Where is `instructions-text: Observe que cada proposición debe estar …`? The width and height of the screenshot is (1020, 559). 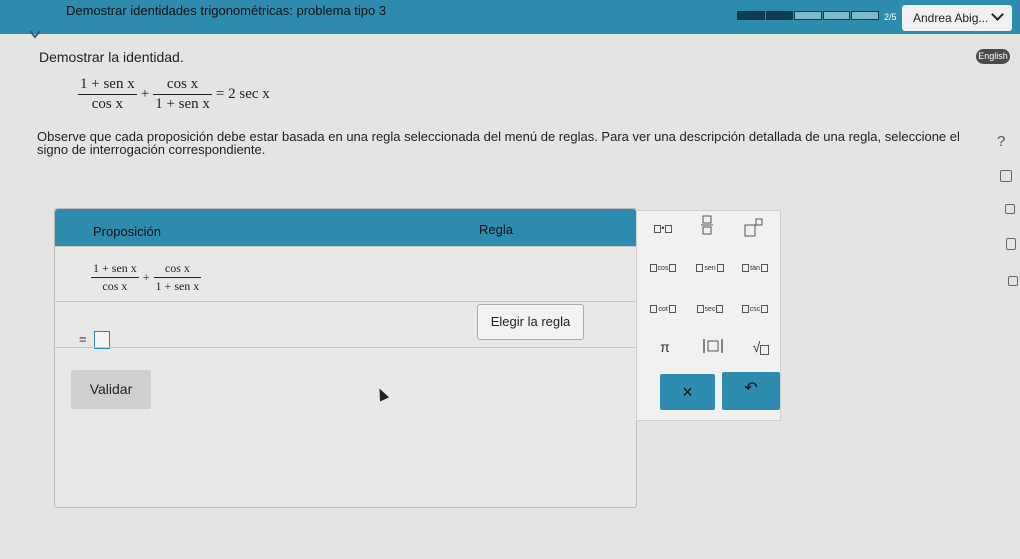 instructions-text: Observe que cada proposición debe estar … is located at coordinates (498, 143).